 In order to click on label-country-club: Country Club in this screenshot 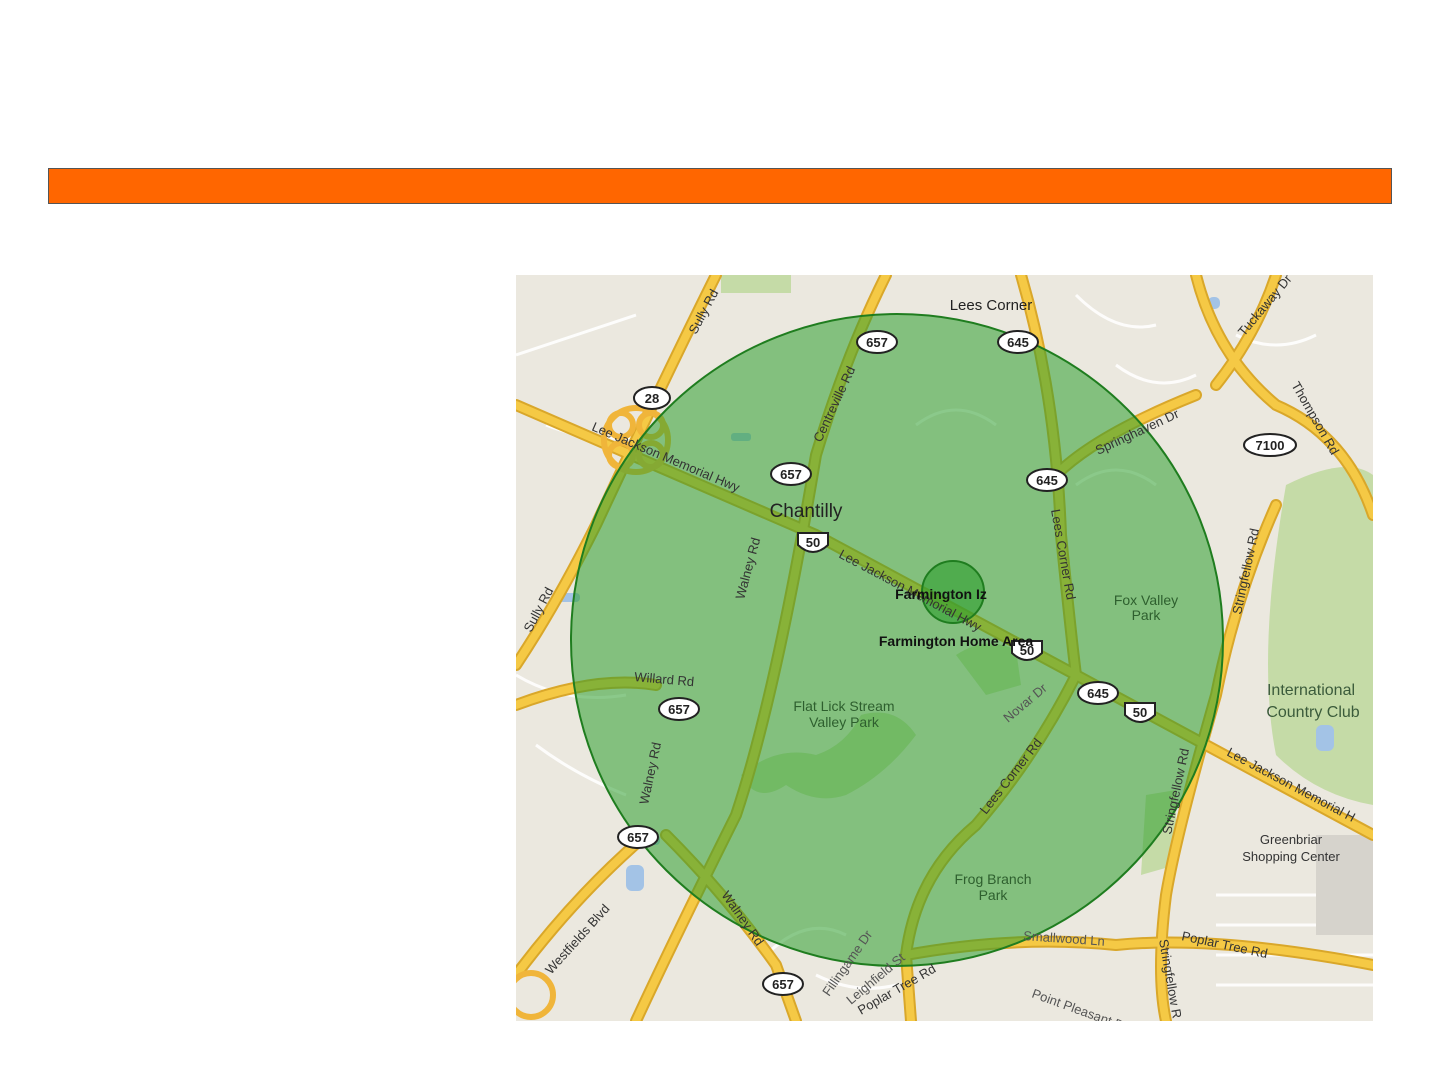, I will do `click(1312, 712)`.